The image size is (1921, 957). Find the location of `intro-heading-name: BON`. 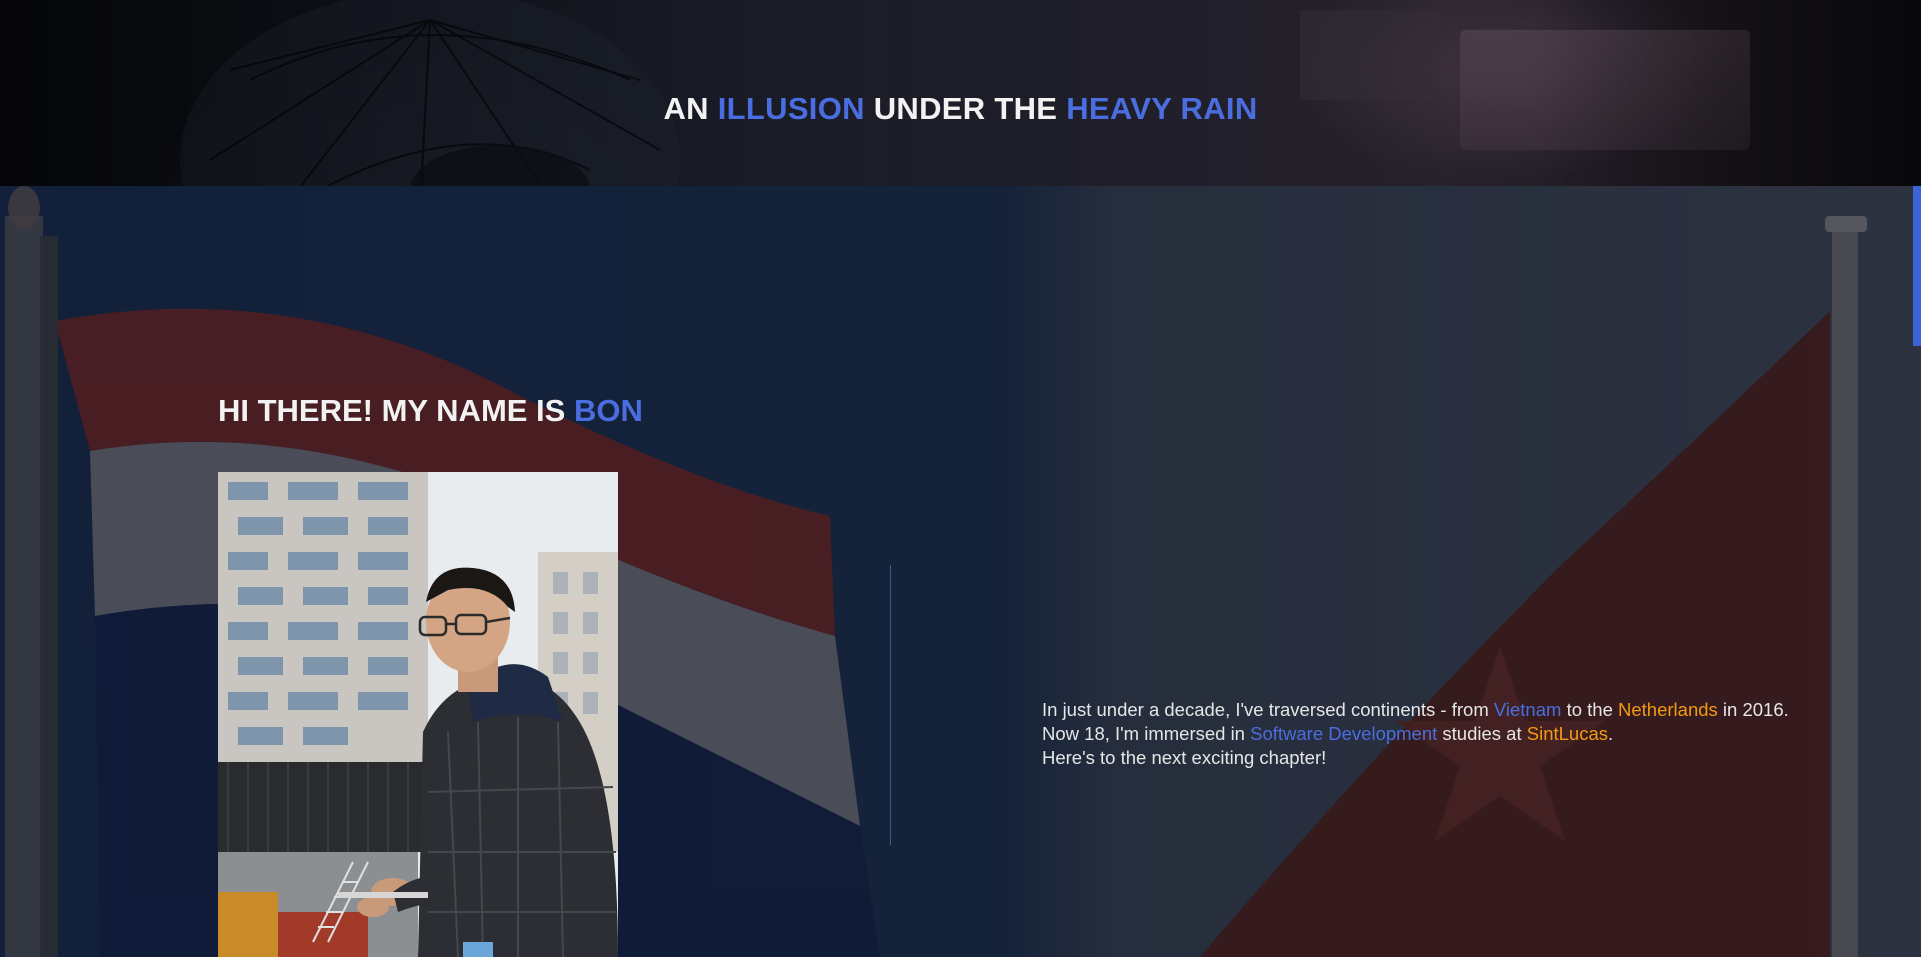

intro-heading-name: BON is located at coordinates (608, 410).